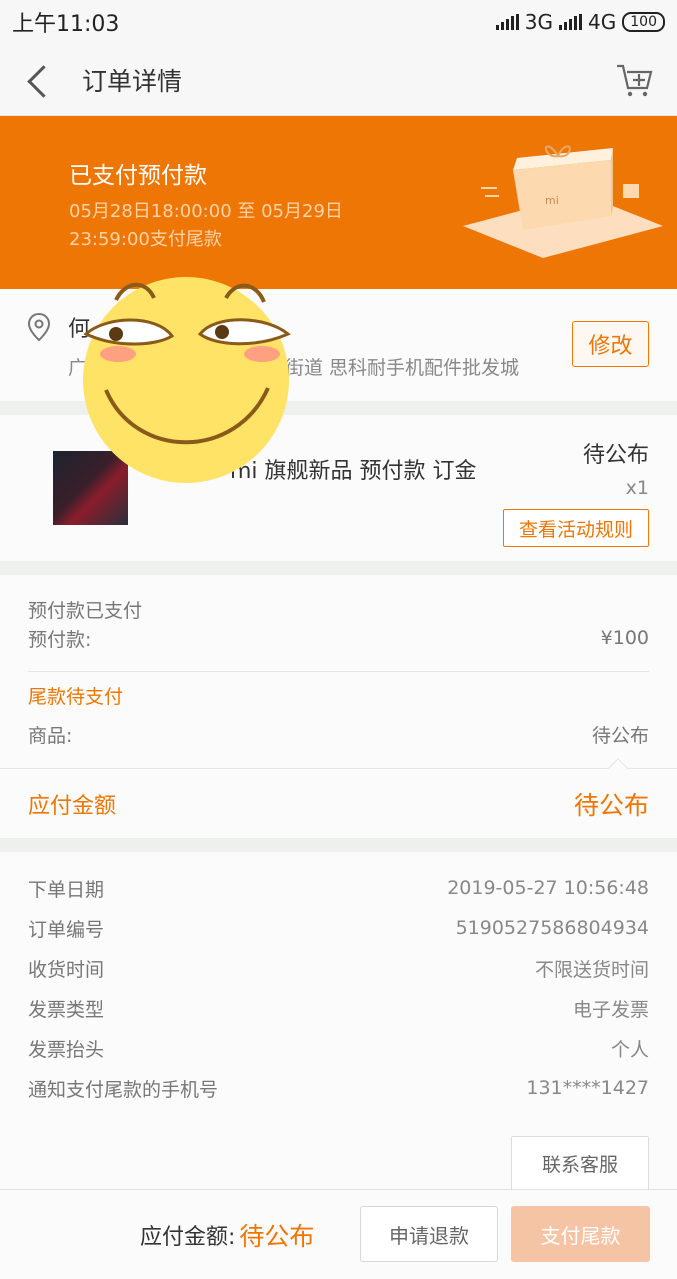 Image resolution: width=677 pixels, height=1279 pixels. Describe the element at coordinates (76, 696) in the screenshot. I see `balance-title: 尾款待支付` at that location.